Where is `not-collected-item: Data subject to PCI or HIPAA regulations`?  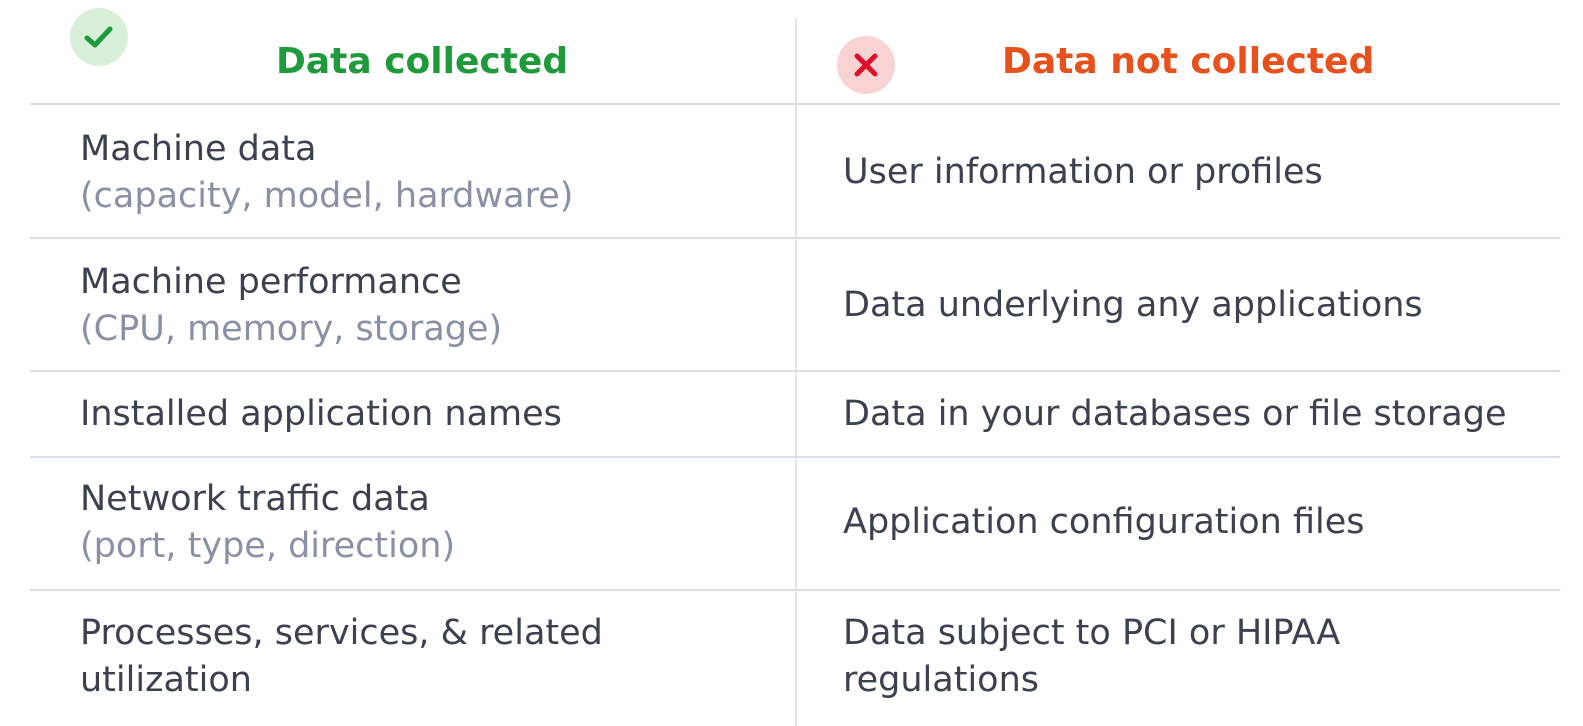
not-collected-item: Data subject to PCI or HIPAA regulations is located at coordinates (1091, 657).